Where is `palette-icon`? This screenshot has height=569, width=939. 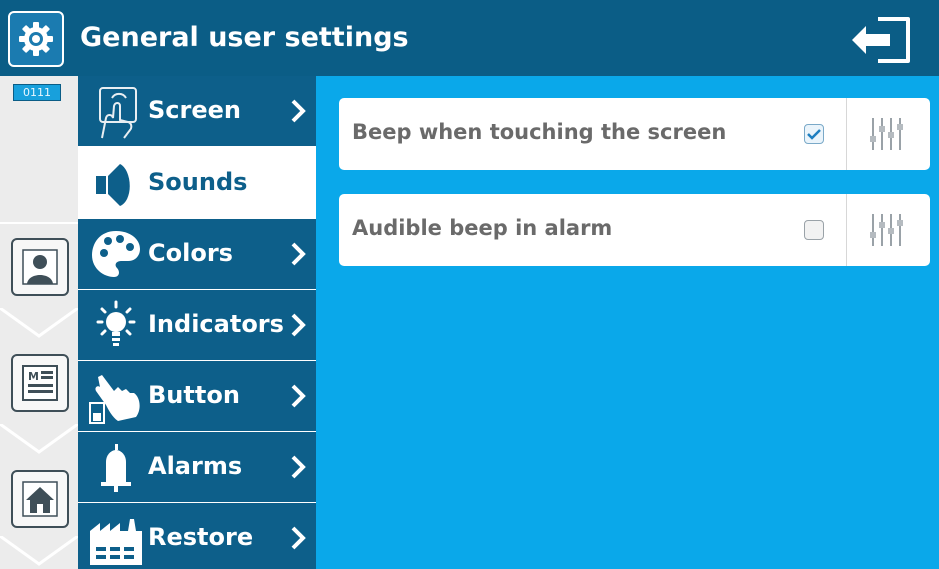 palette-icon is located at coordinates (116, 254).